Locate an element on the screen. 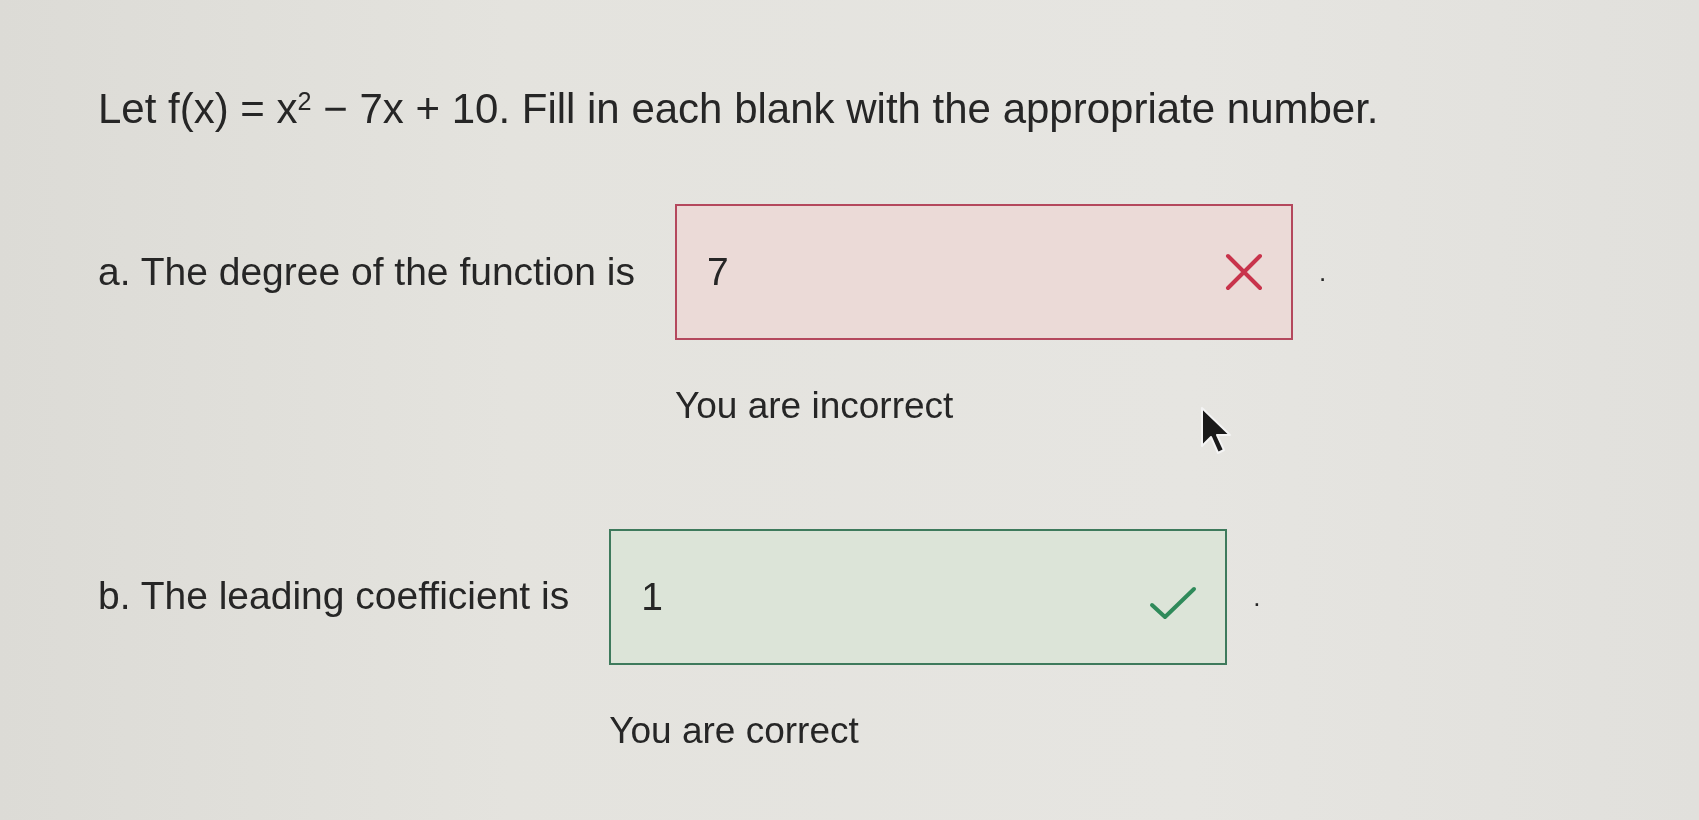 Image resolution: width=1699 pixels, height=820 pixels. question-prompt: a. The degree of the function is is located at coordinates (366, 272).